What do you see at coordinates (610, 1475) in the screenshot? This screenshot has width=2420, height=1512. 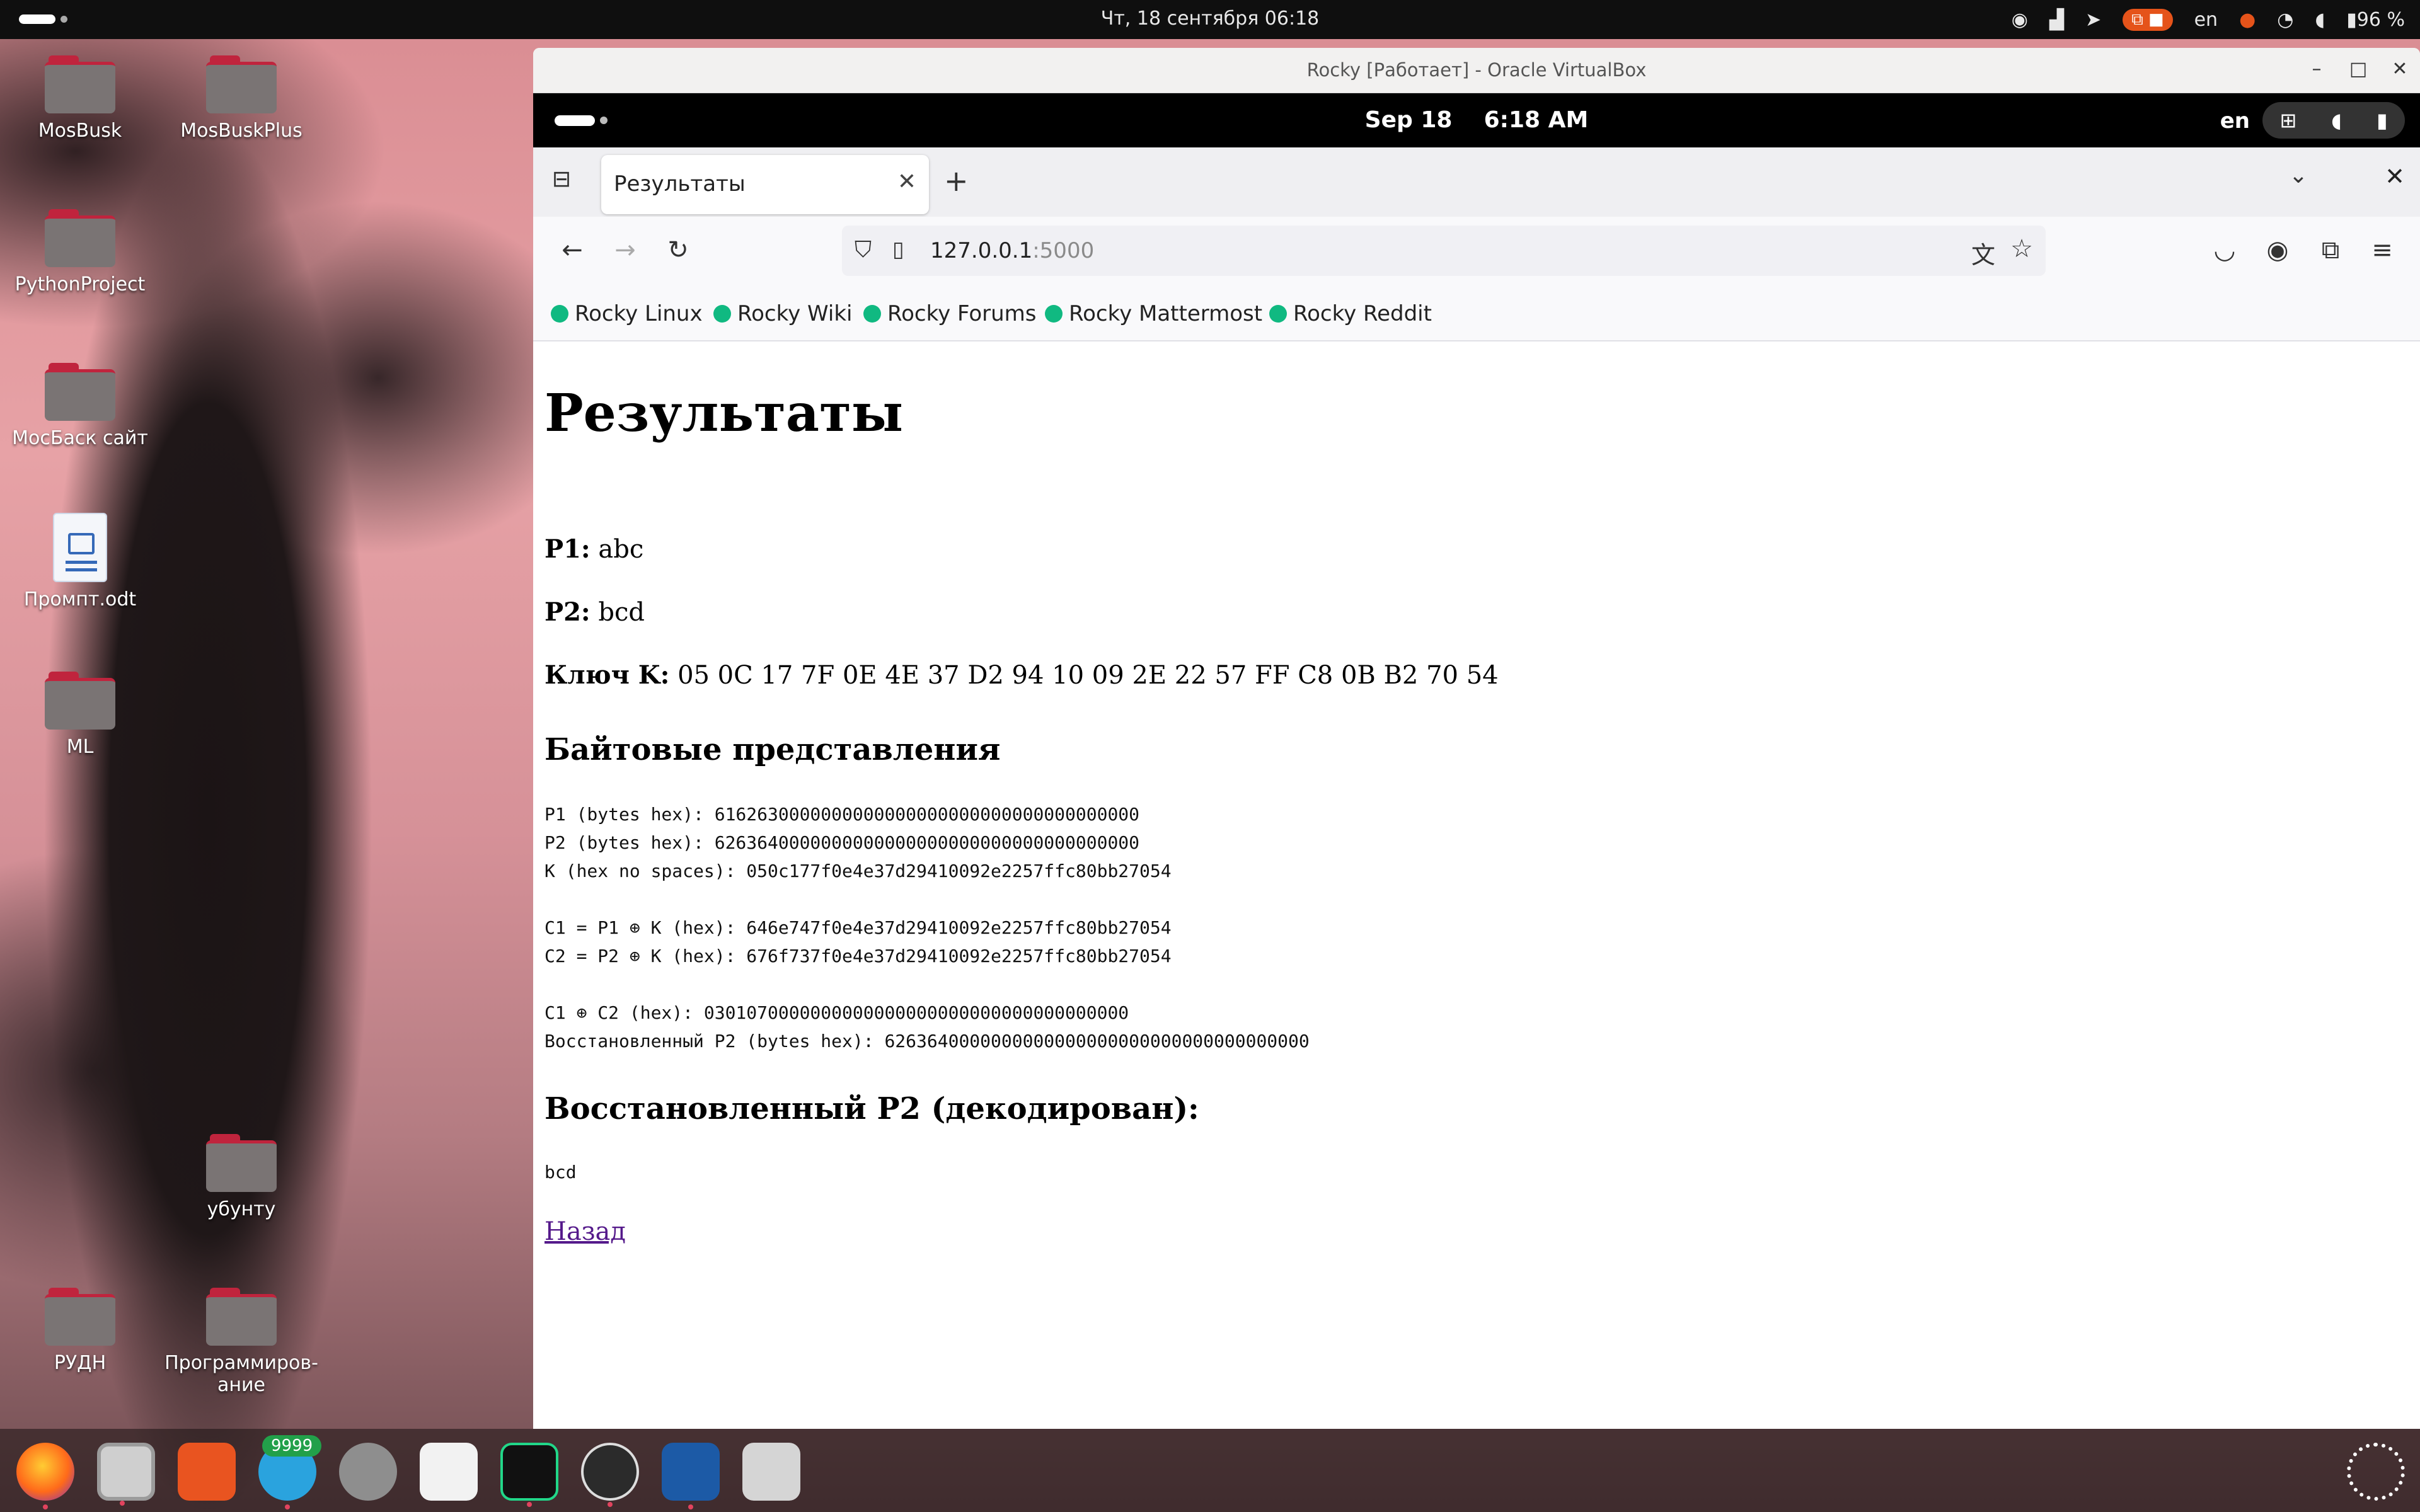 I see `obs-icon` at bounding box center [610, 1475].